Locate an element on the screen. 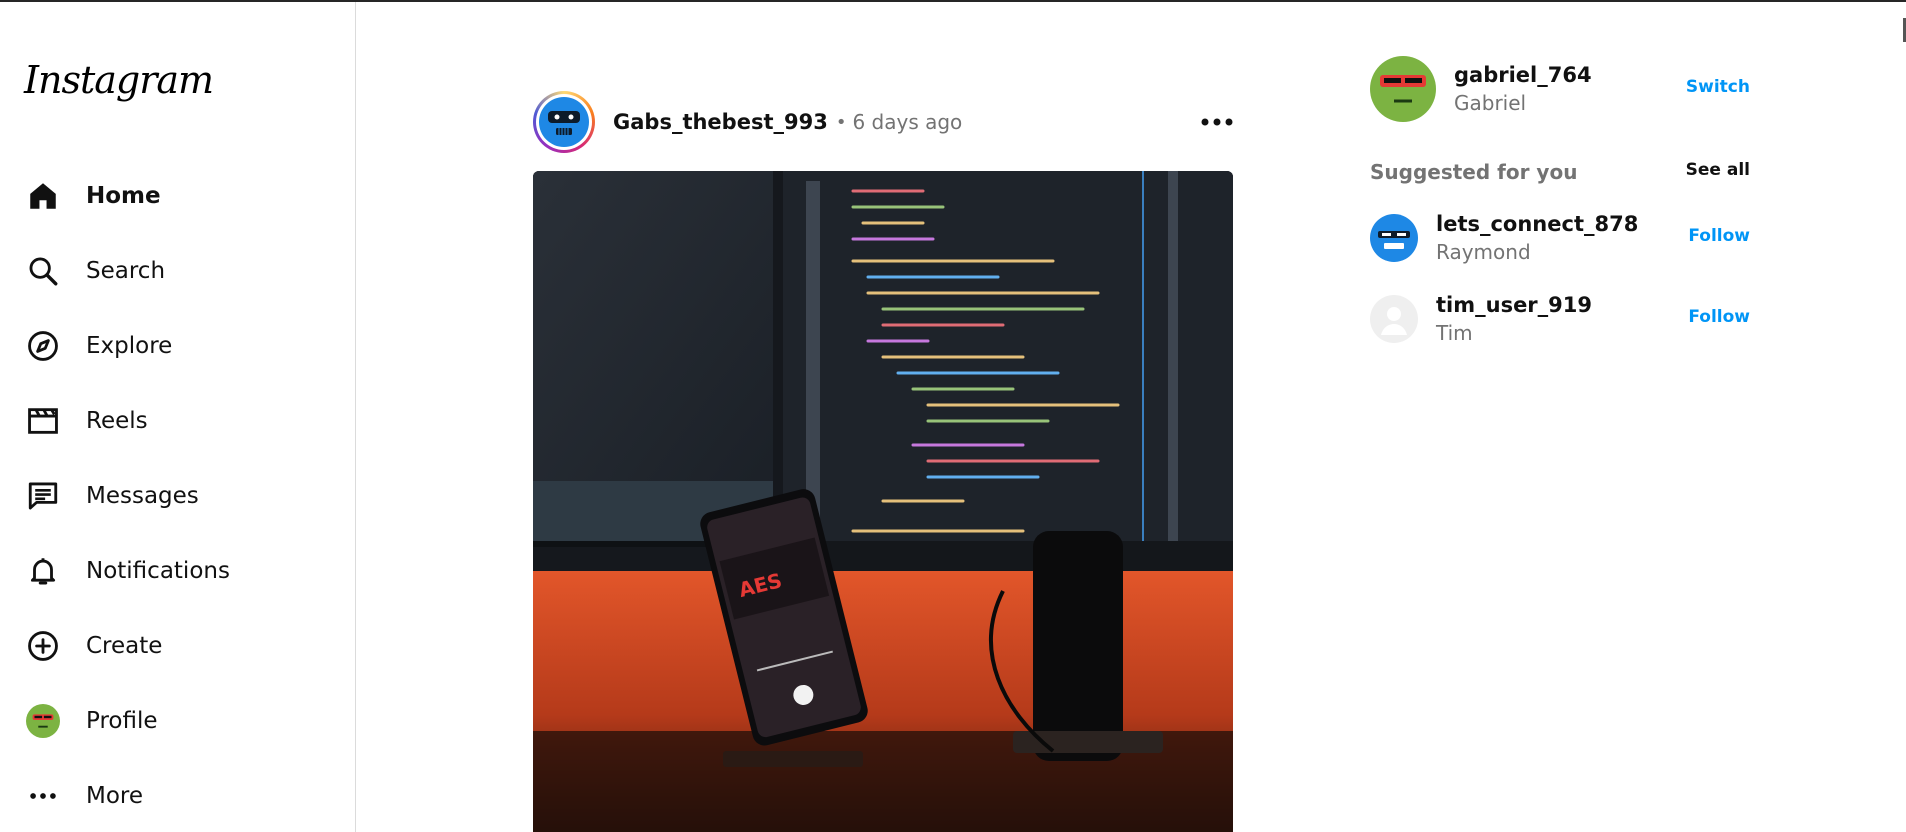 This screenshot has width=1906, height=832. sidebar-item-create: Create is located at coordinates (174, 646).